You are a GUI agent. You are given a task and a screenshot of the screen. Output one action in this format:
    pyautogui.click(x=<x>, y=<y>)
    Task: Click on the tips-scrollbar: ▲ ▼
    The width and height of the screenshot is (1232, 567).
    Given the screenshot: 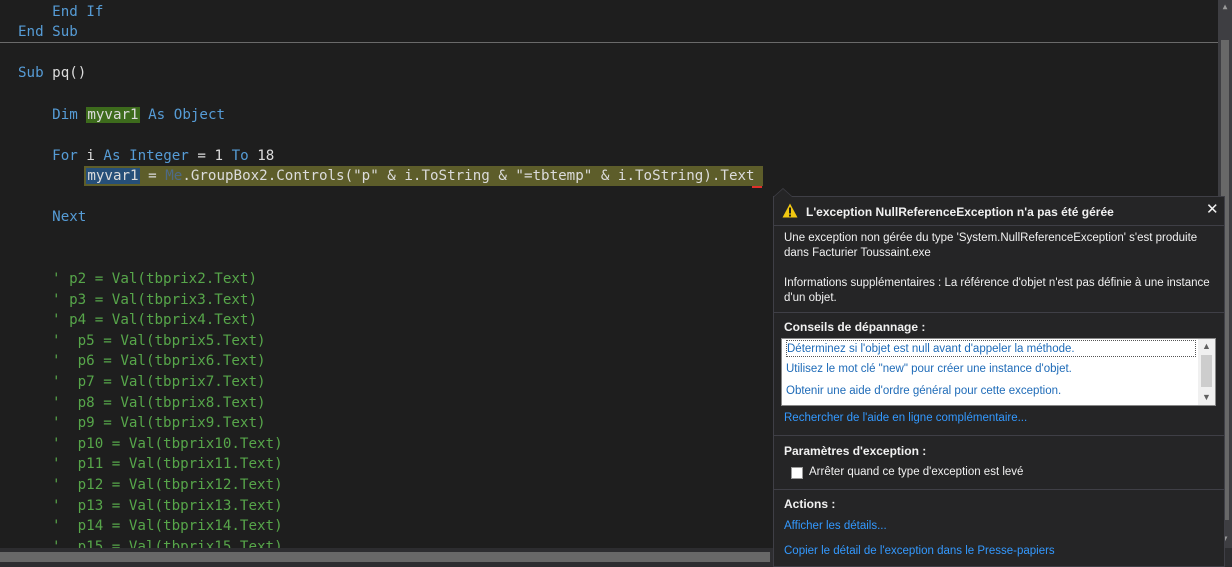 What is the action you would take?
    pyautogui.click(x=1206, y=372)
    